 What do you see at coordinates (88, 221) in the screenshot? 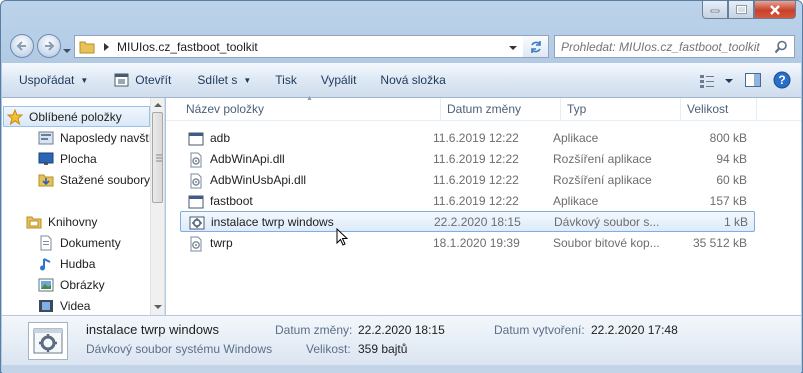
I see `nav-item-libraries: Knihovny` at bounding box center [88, 221].